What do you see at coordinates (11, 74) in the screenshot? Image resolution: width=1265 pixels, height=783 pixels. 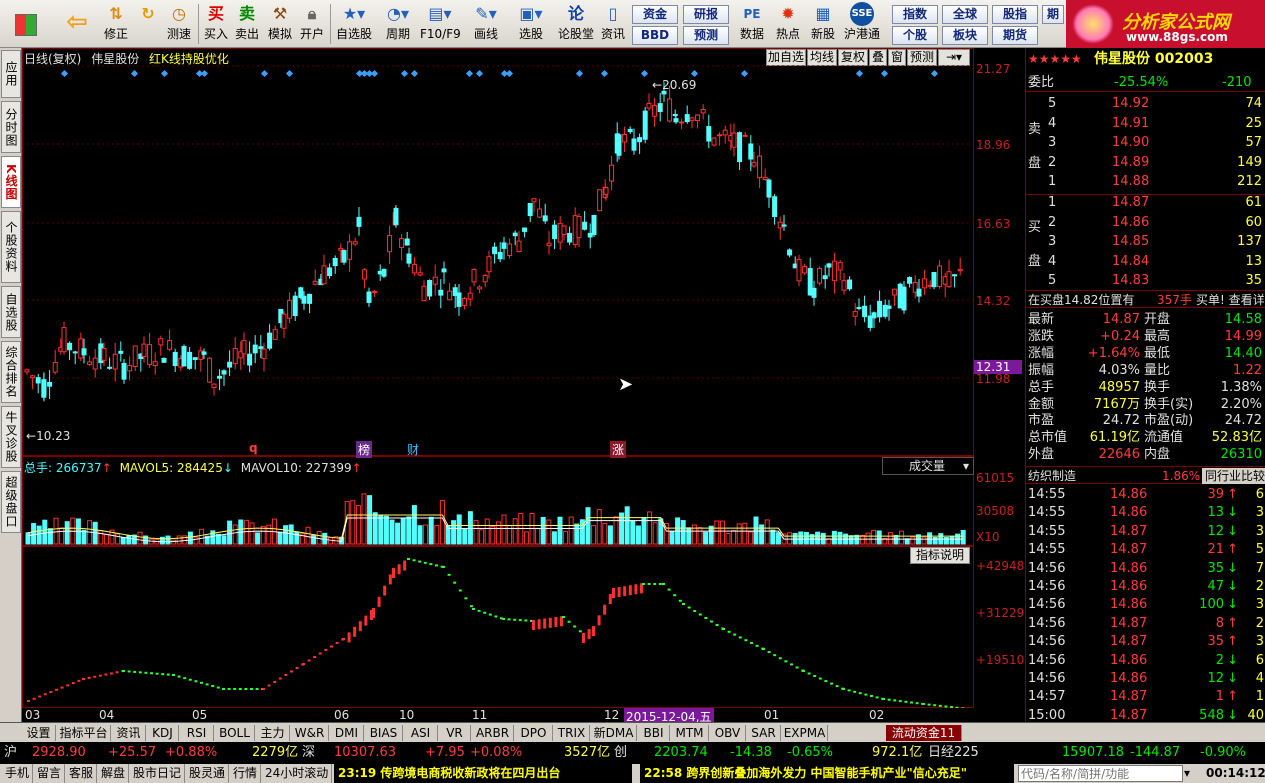 I see `left-tab-apps: 应用` at bounding box center [11, 74].